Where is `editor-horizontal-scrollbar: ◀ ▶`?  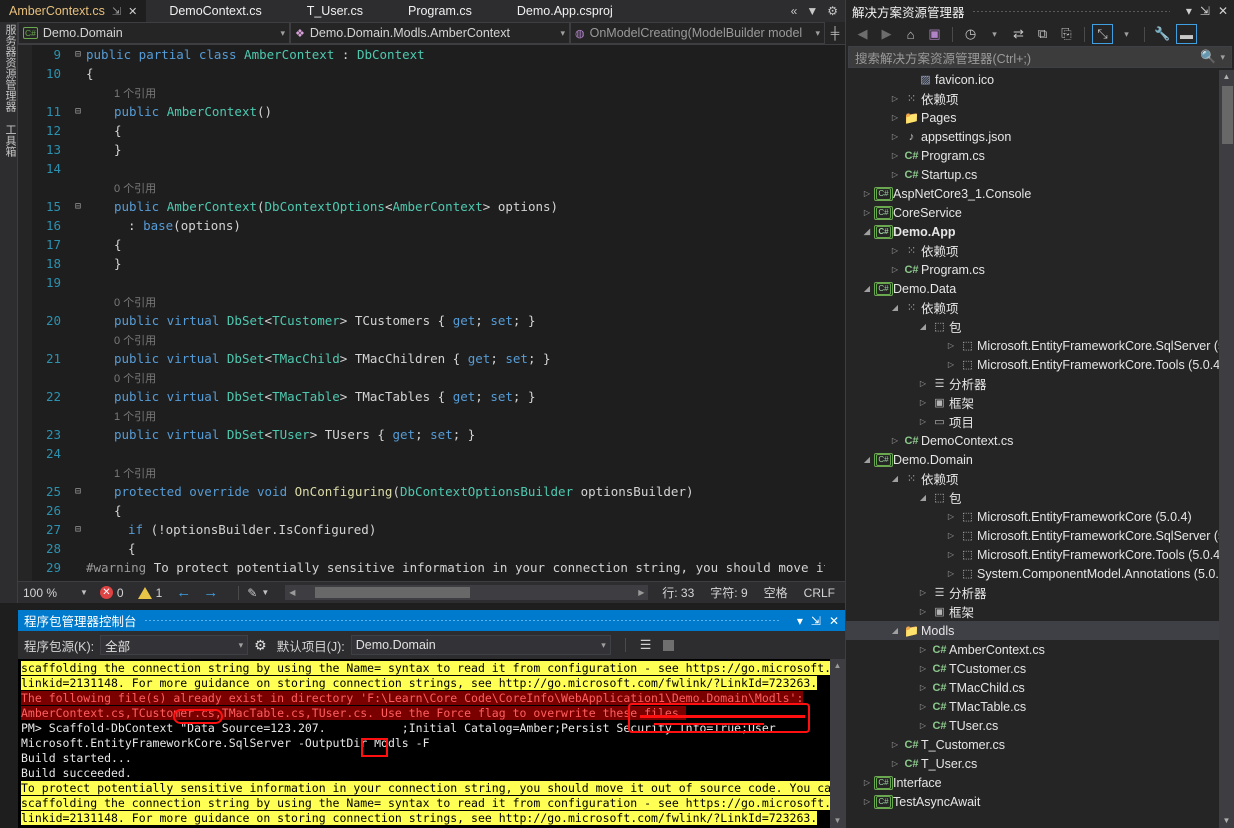 editor-horizontal-scrollbar: ◀ ▶ is located at coordinates (467, 592).